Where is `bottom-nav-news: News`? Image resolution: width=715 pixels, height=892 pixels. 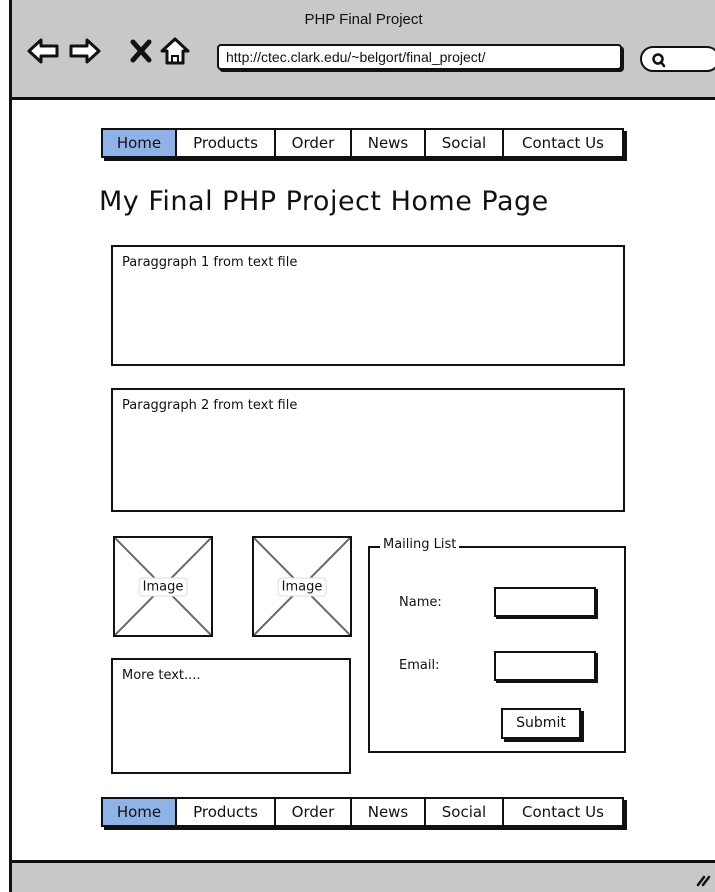 bottom-nav-news: News is located at coordinates (389, 812).